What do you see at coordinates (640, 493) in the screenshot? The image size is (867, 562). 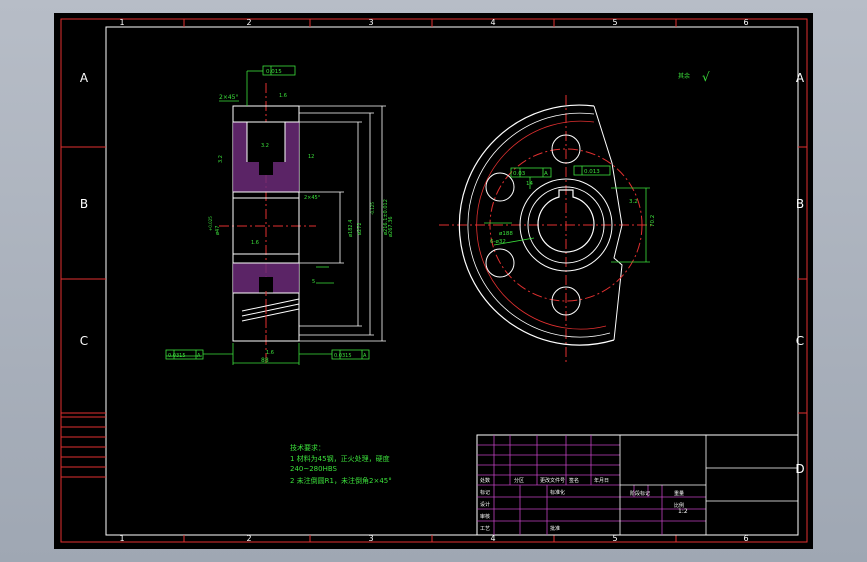 I see `tb-stage-label: 阶段标记` at bounding box center [640, 493].